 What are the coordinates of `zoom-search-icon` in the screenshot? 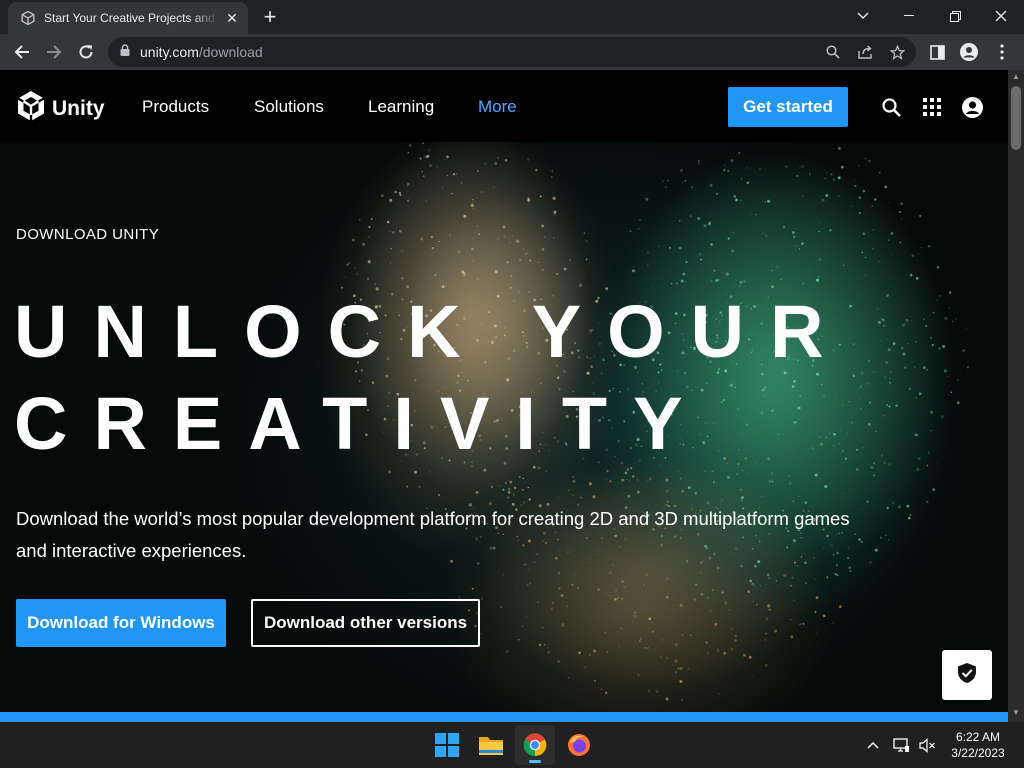 It's located at (833, 52).